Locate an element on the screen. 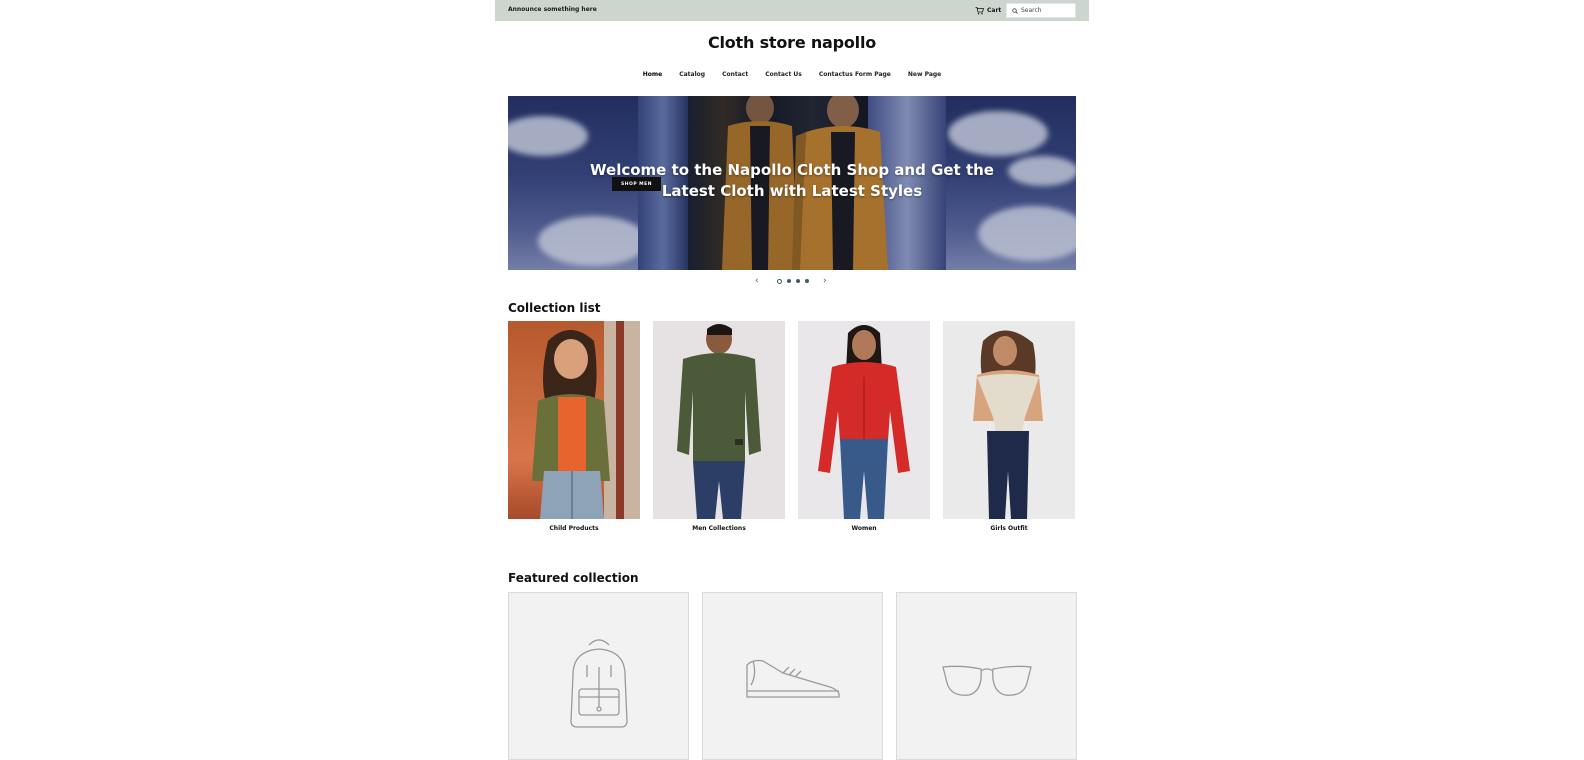 The width and height of the screenshot is (1584, 760). collection-item-girls-outfit: Girls Outfit is located at coordinates (1009, 426).